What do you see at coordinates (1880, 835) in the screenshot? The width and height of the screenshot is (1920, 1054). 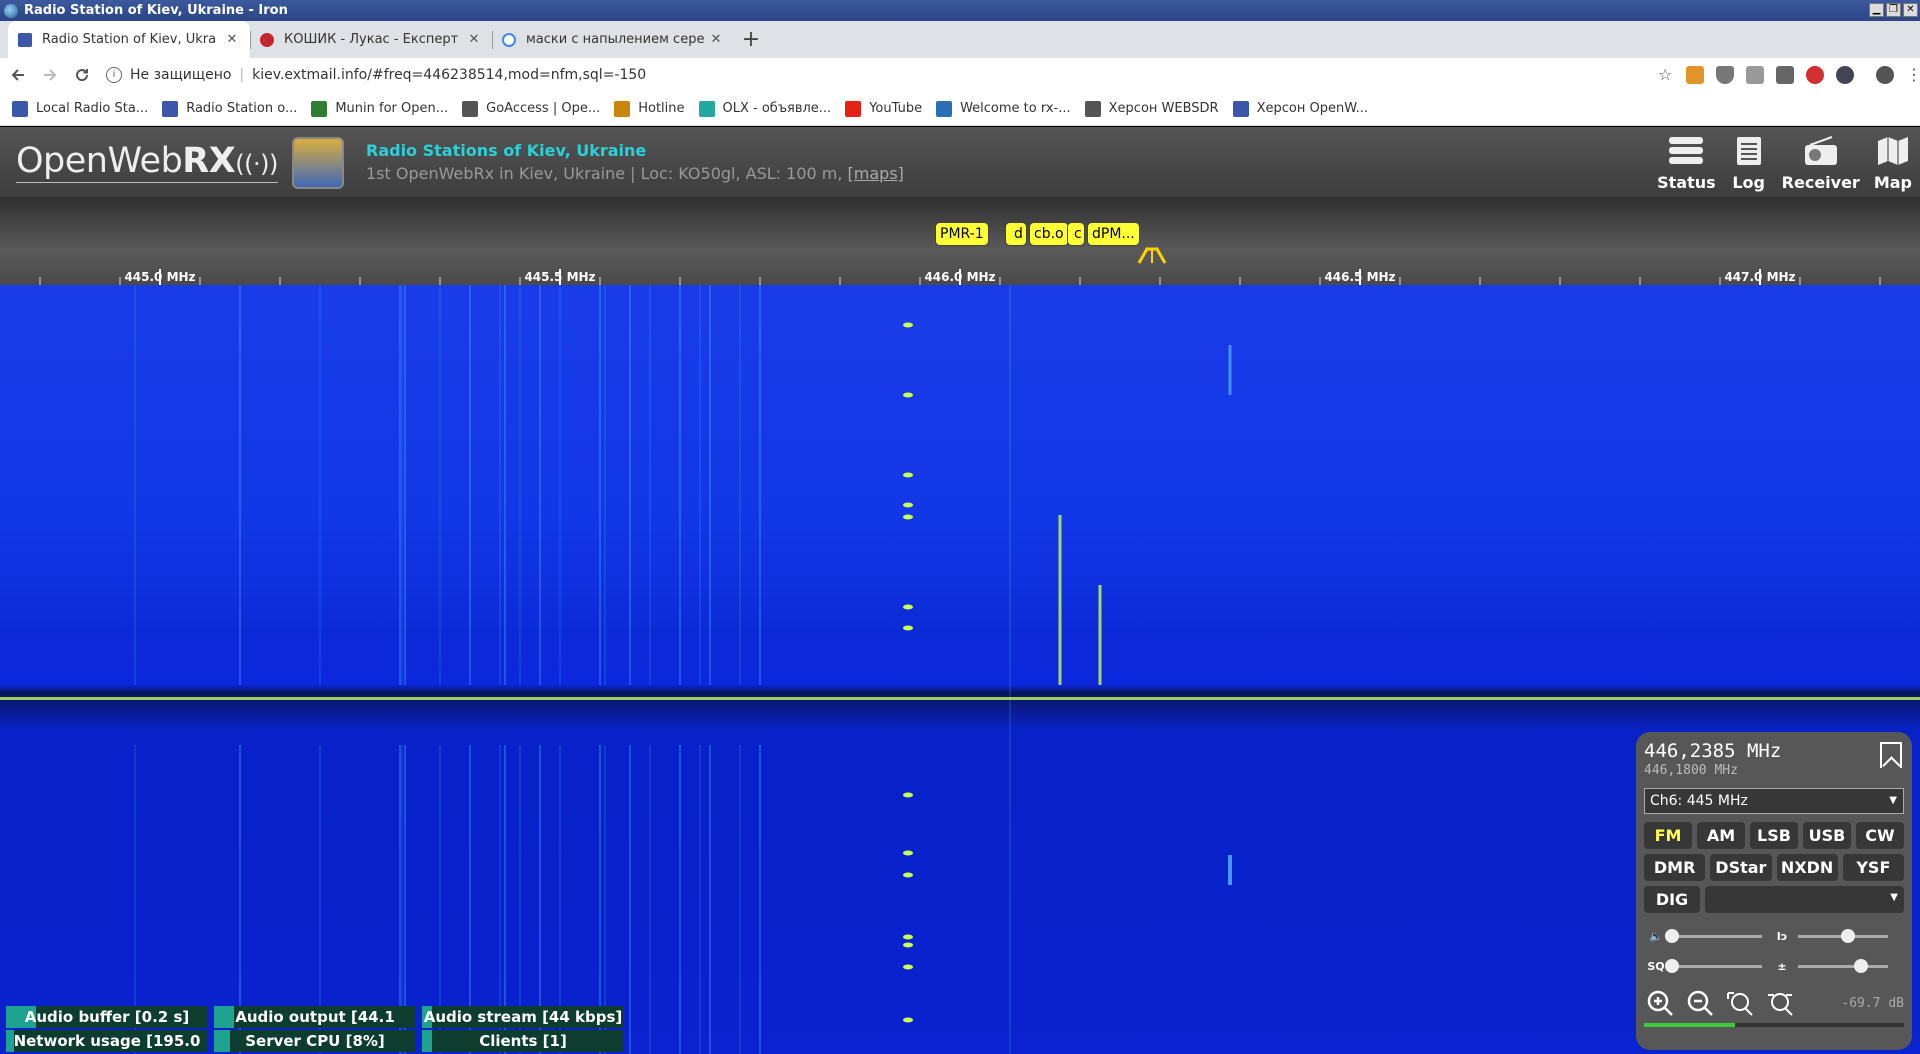 I see `mode-button-cw: CW` at bounding box center [1880, 835].